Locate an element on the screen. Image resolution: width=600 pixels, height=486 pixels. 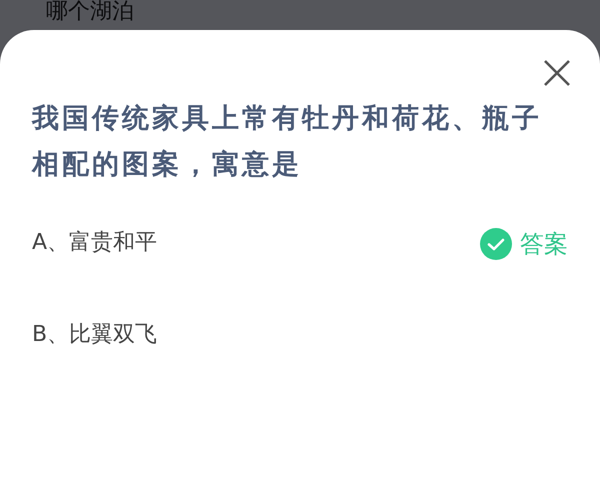
option-text: A、富贵和平 is located at coordinates (95, 242).